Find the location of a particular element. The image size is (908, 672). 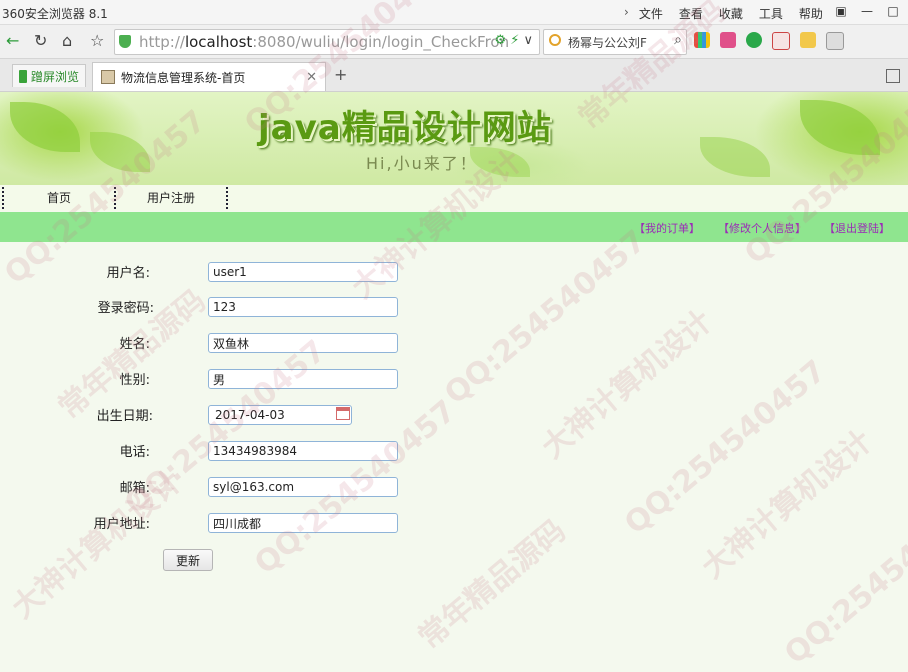

screenshot-icon is located at coordinates (808, 40).